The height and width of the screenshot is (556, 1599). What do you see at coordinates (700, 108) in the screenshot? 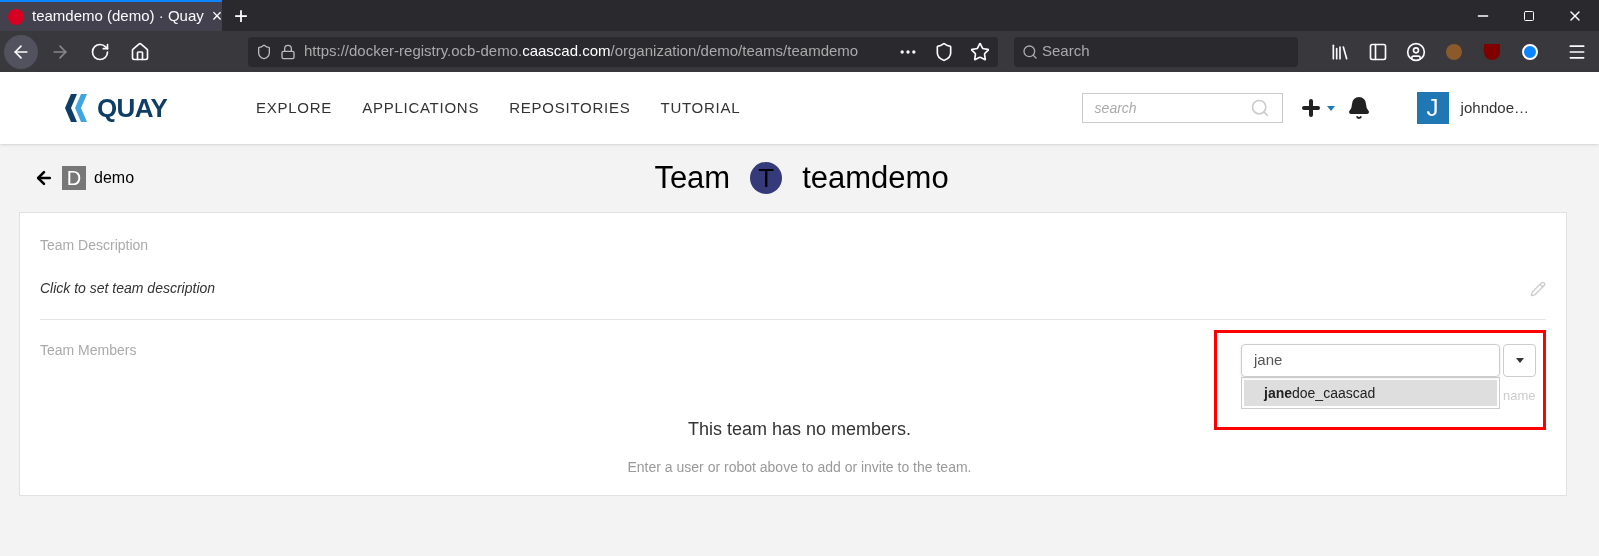
I see `nav-link: TUTORIAL` at bounding box center [700, 108].